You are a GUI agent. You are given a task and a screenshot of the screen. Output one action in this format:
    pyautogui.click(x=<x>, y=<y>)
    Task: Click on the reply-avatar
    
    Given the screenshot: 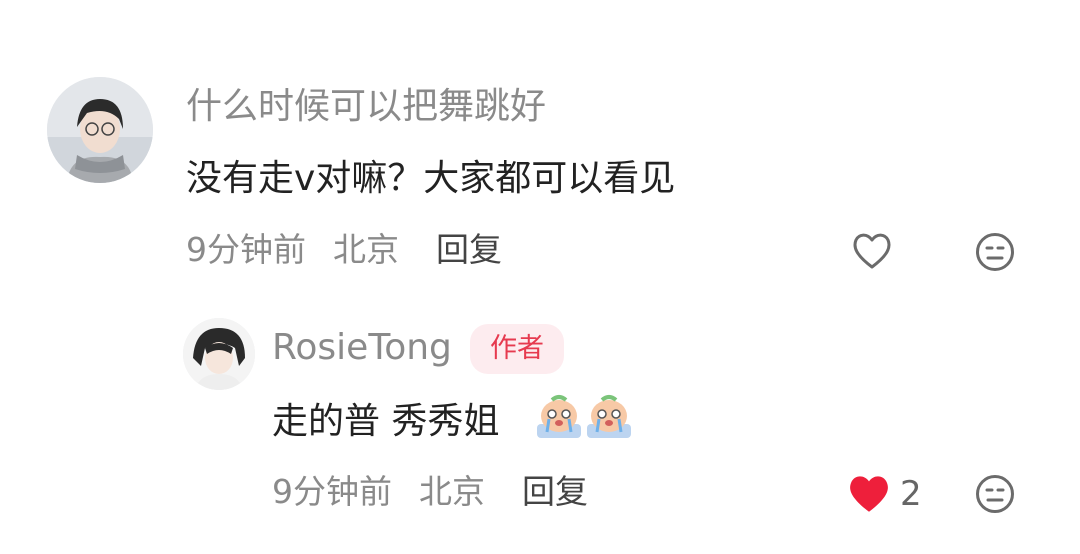 What is the action you would take?
    pyautogui.click(x=219, y=354)
    